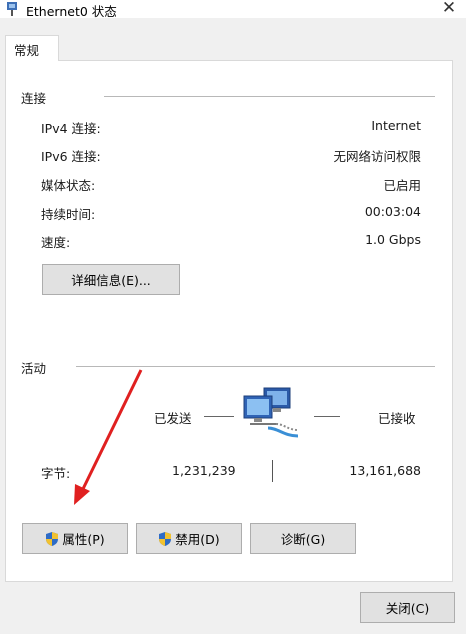 Image resolution: width=466 pixels, height=634 pixels. I want to click on media-state-value: 已启用, so click(402, 185).